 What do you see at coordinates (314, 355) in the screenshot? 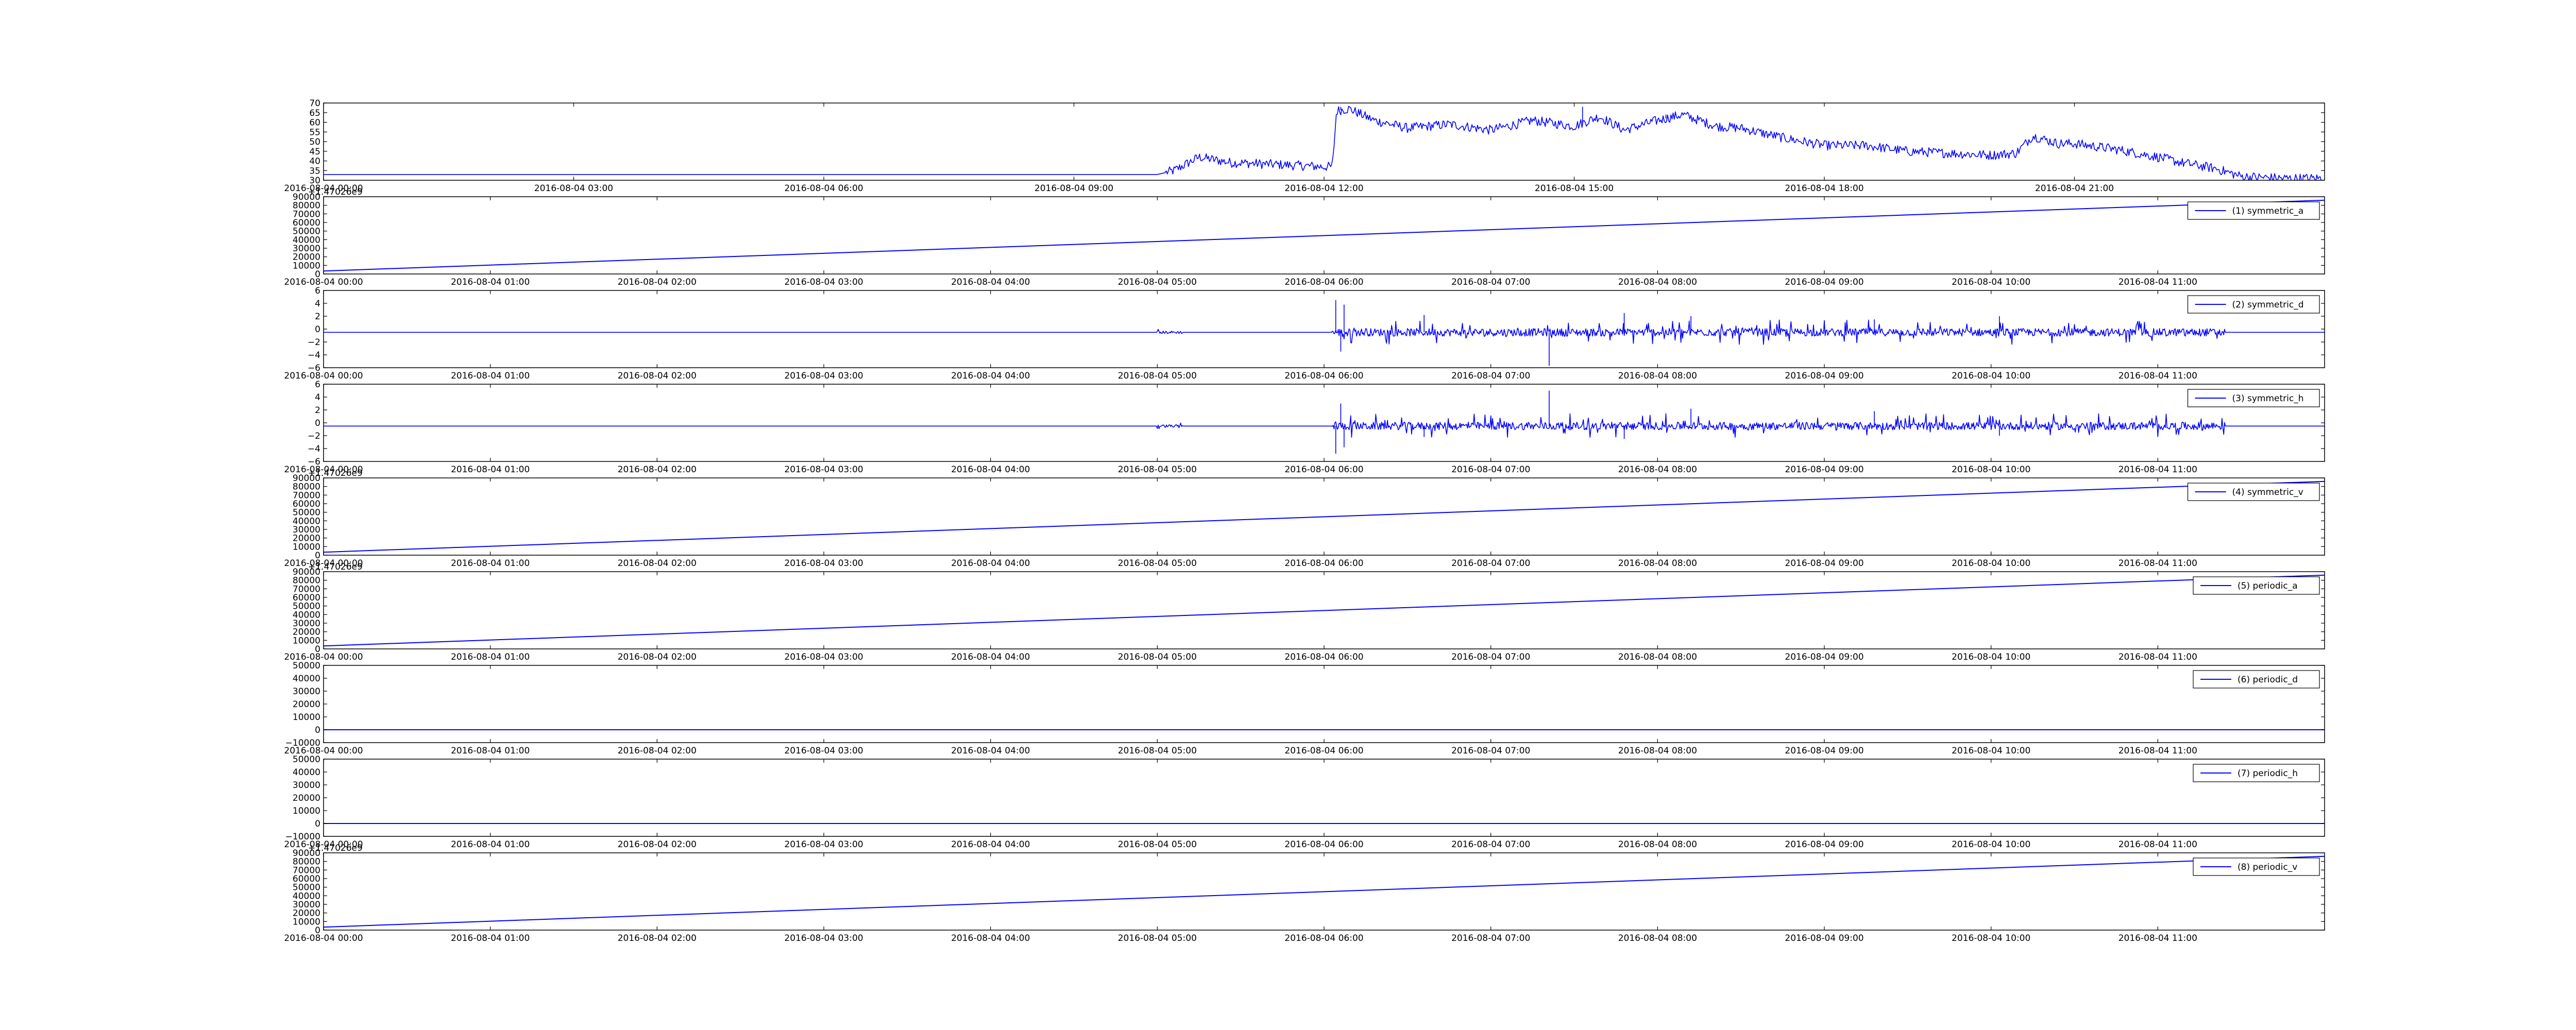
I see `y-tick-label: −4` at bounding box center [314, 355].